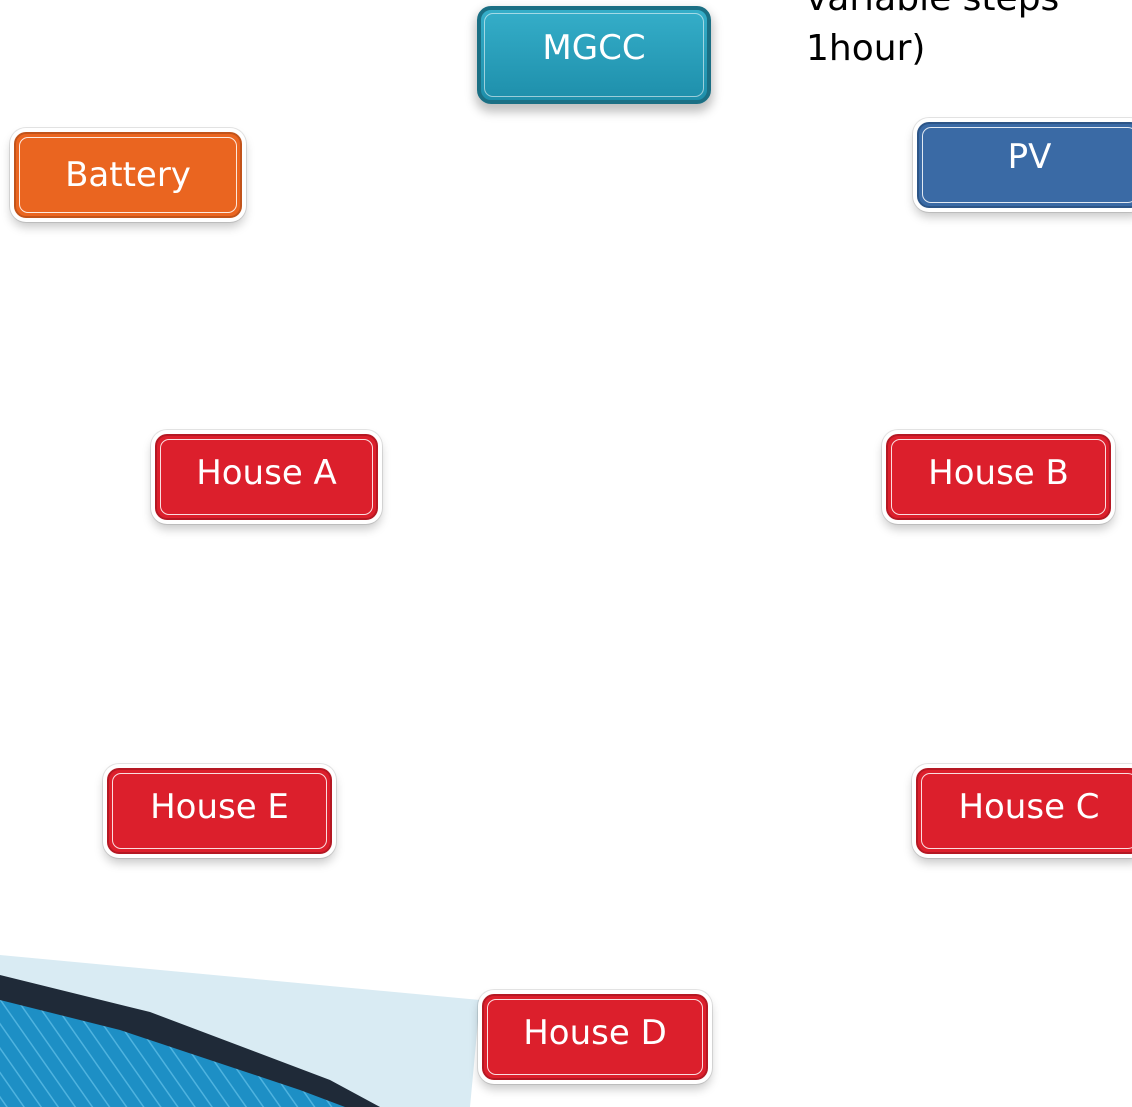  I want to click on caption-line-1: variable steps, so click(969, 12).